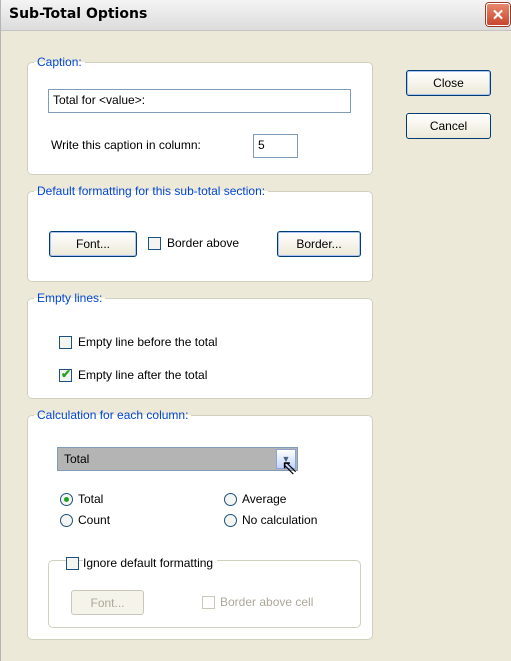  What do you see at coordinates (126, 145) in the screenshot?
I see `caption-column-label: Write this caption in column:` at bounding box center [126, 145].